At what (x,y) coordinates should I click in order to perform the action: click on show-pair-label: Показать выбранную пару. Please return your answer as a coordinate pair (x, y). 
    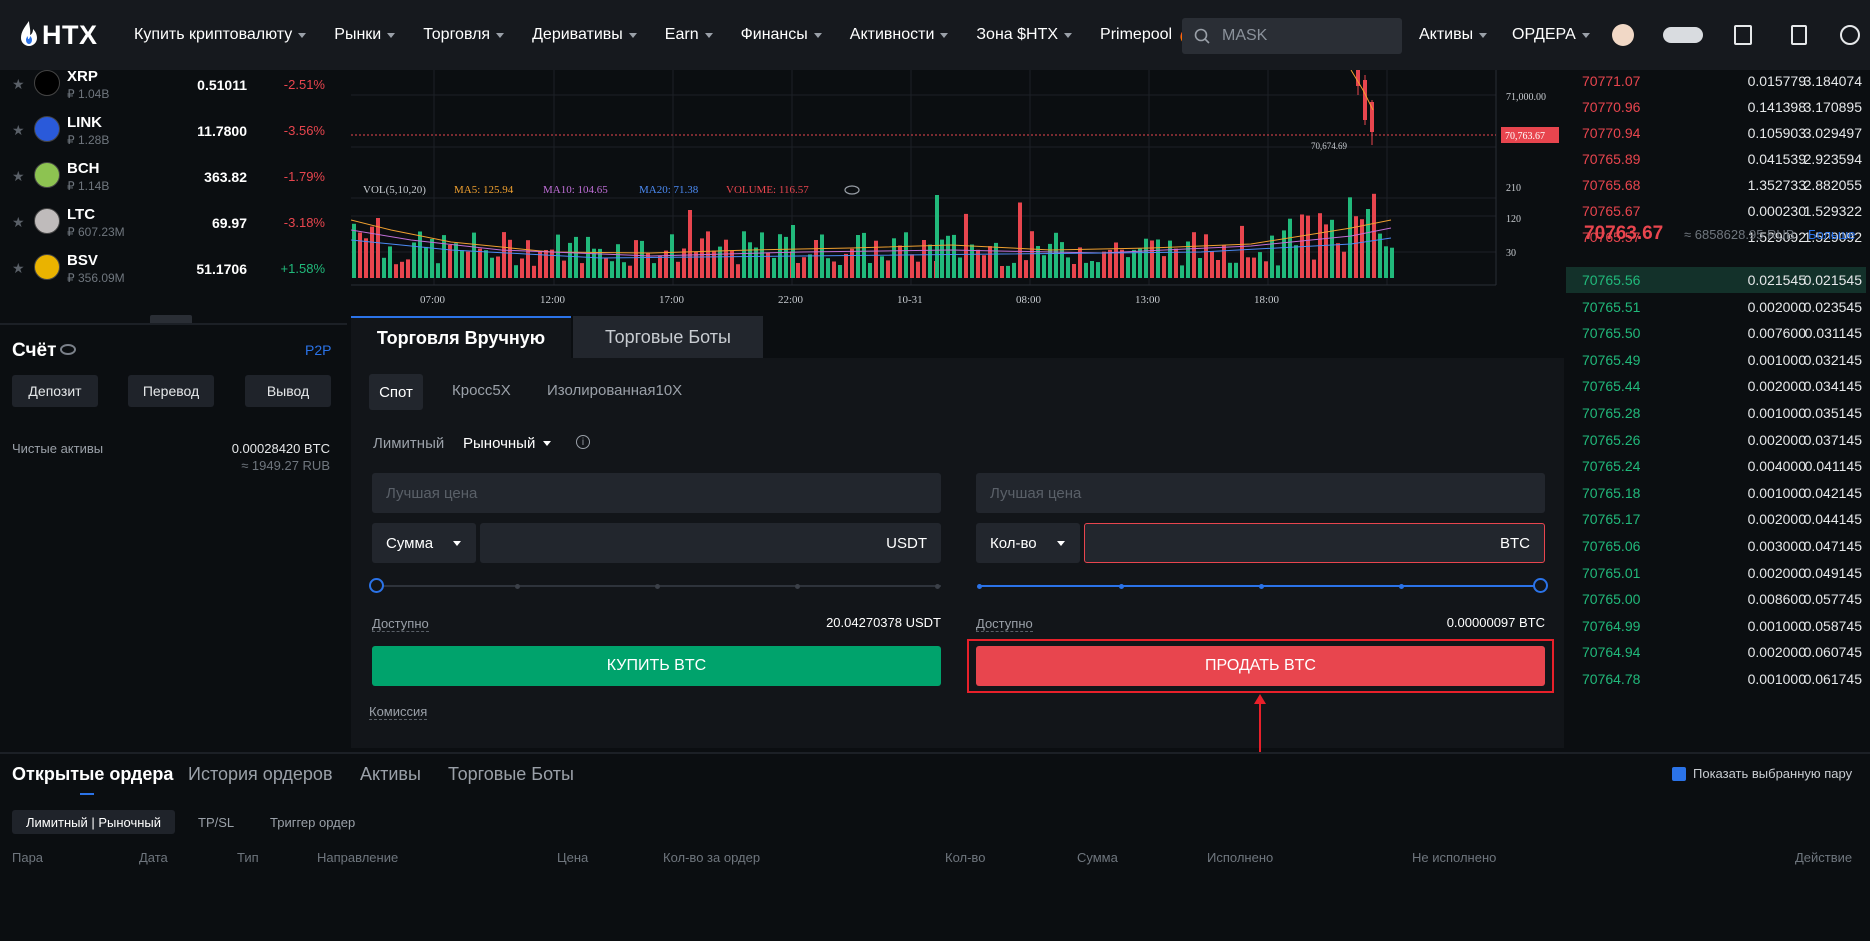
    Looking at the image, I should click on (1773, 773).